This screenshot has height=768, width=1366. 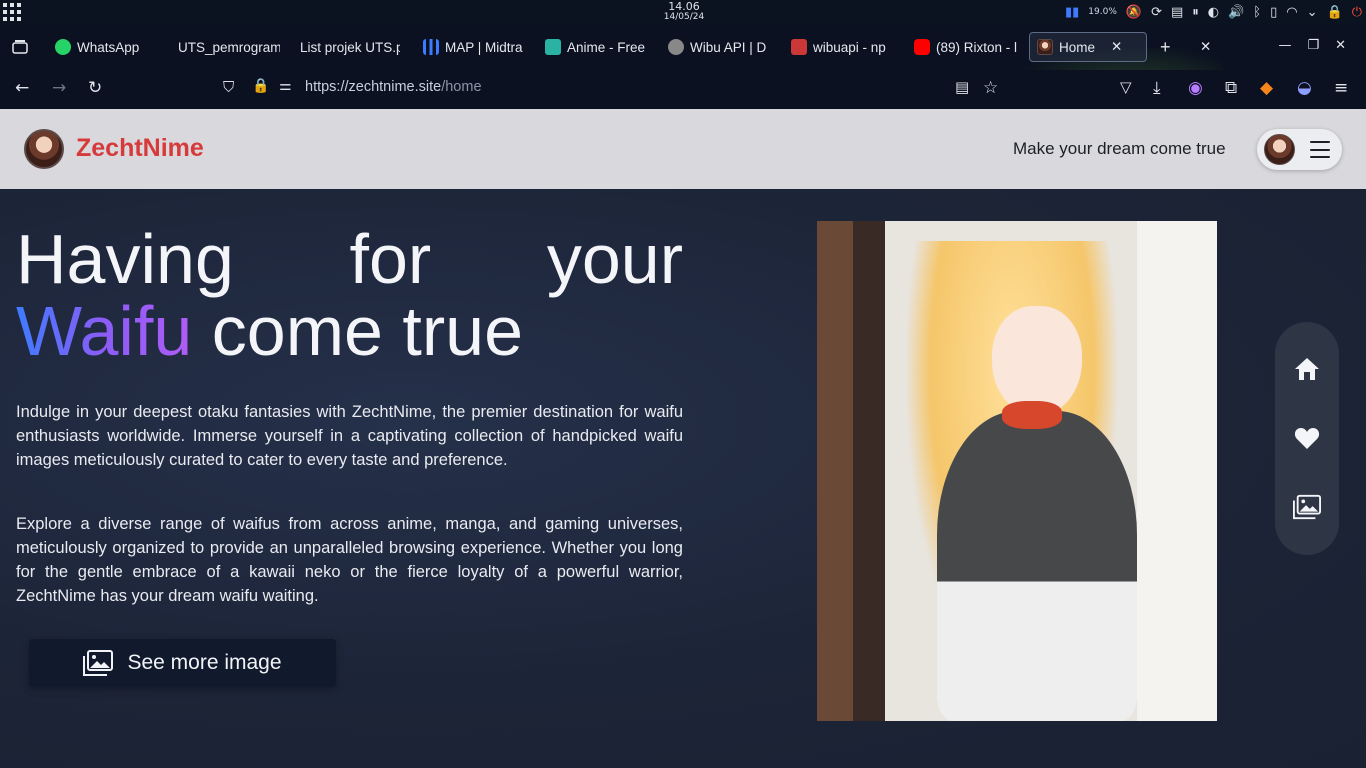 What do you see at coordinates (1279, 149) in the screenshot?
I see `user-avatar` at bounding box center [1279, 149].